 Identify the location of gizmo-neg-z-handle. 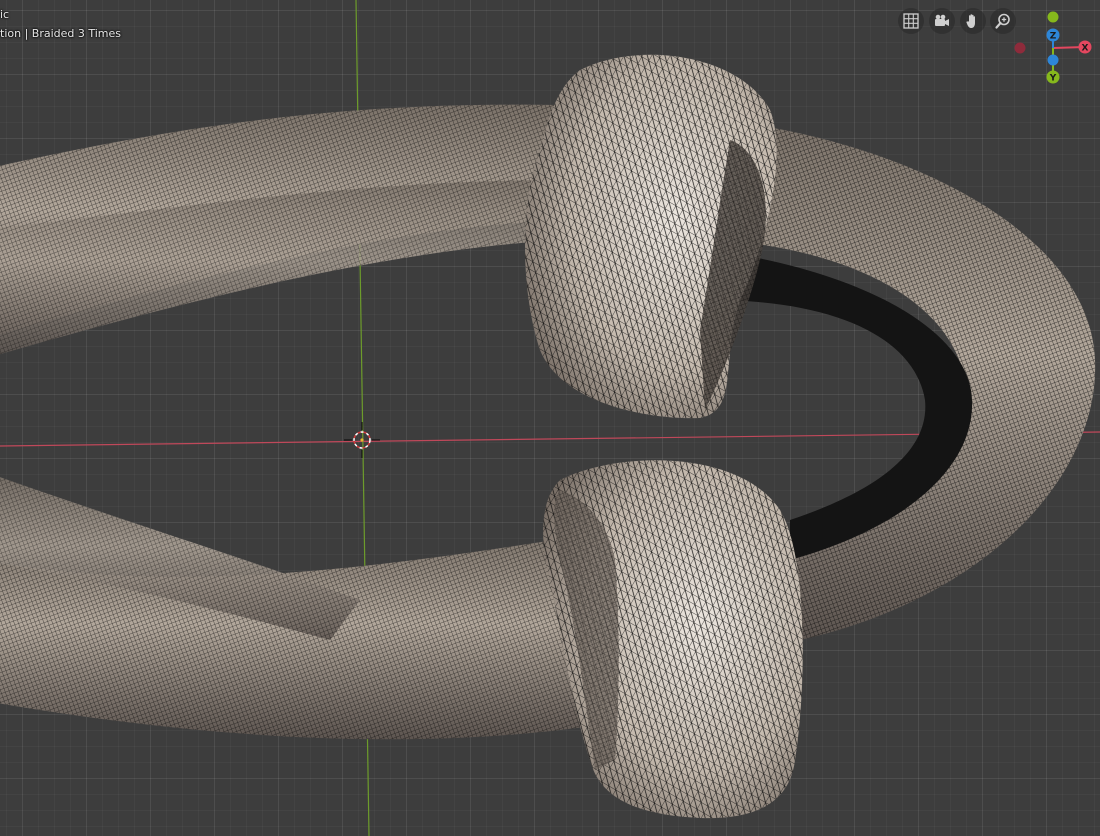
(1053, 60).